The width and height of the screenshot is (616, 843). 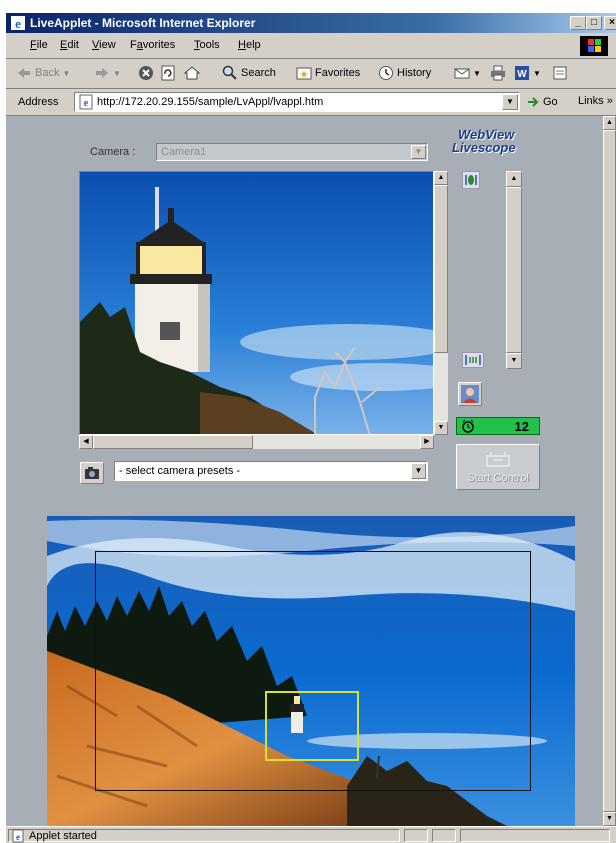 I want to click on minimize-button: _, so click(x=578, y=23).